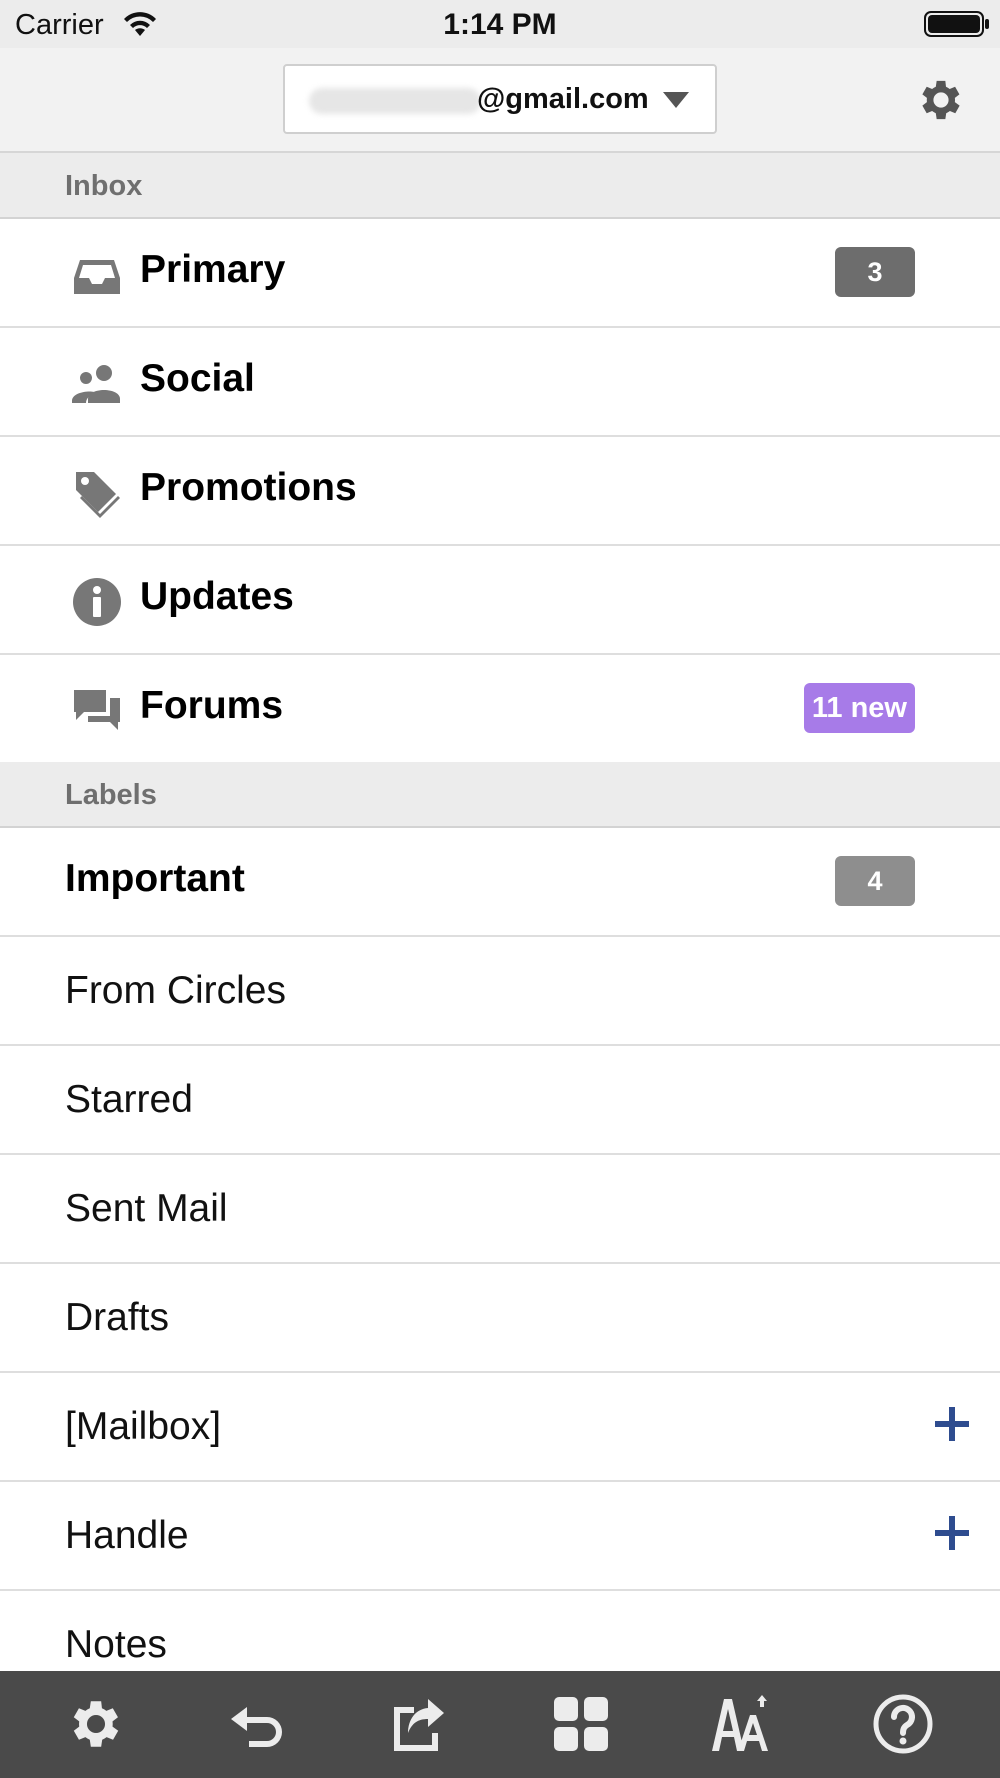 The height and width of the screenshot is (1778, 1000). I want to click on clock: 1:14 PM, so click(500, 24).